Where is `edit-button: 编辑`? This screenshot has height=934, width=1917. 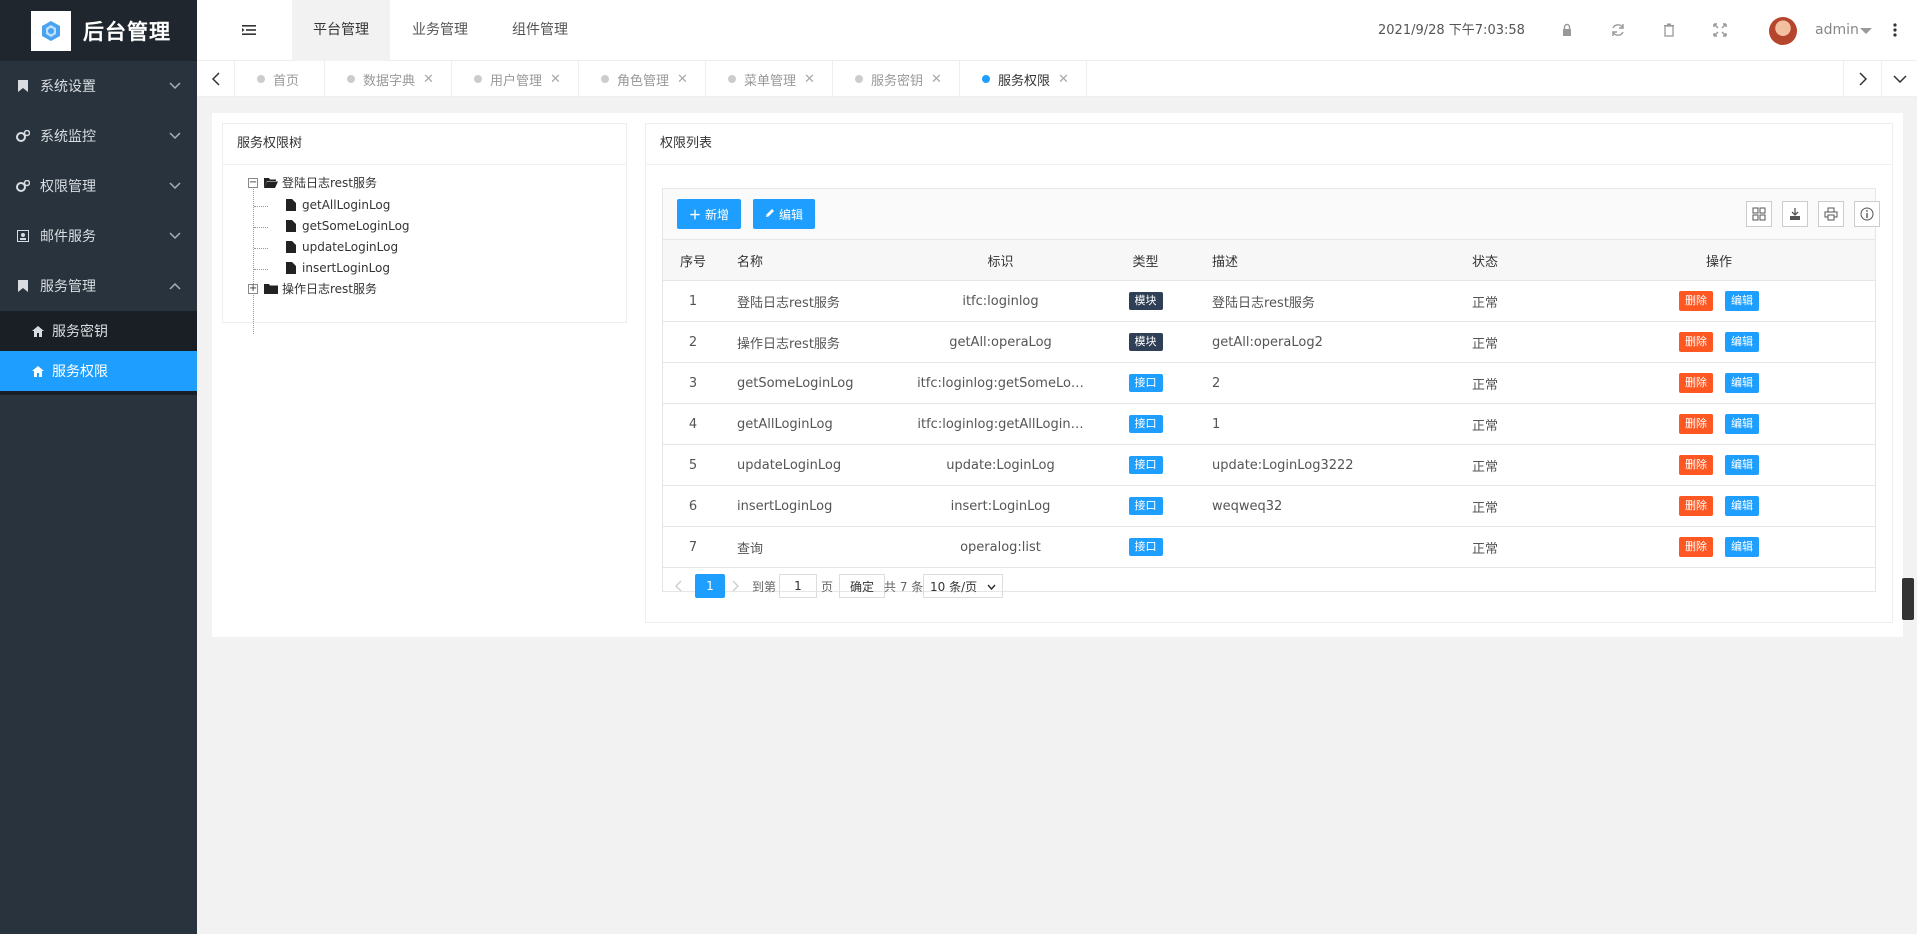 edit-button: 编辑 is located at coordinates (784, 214).